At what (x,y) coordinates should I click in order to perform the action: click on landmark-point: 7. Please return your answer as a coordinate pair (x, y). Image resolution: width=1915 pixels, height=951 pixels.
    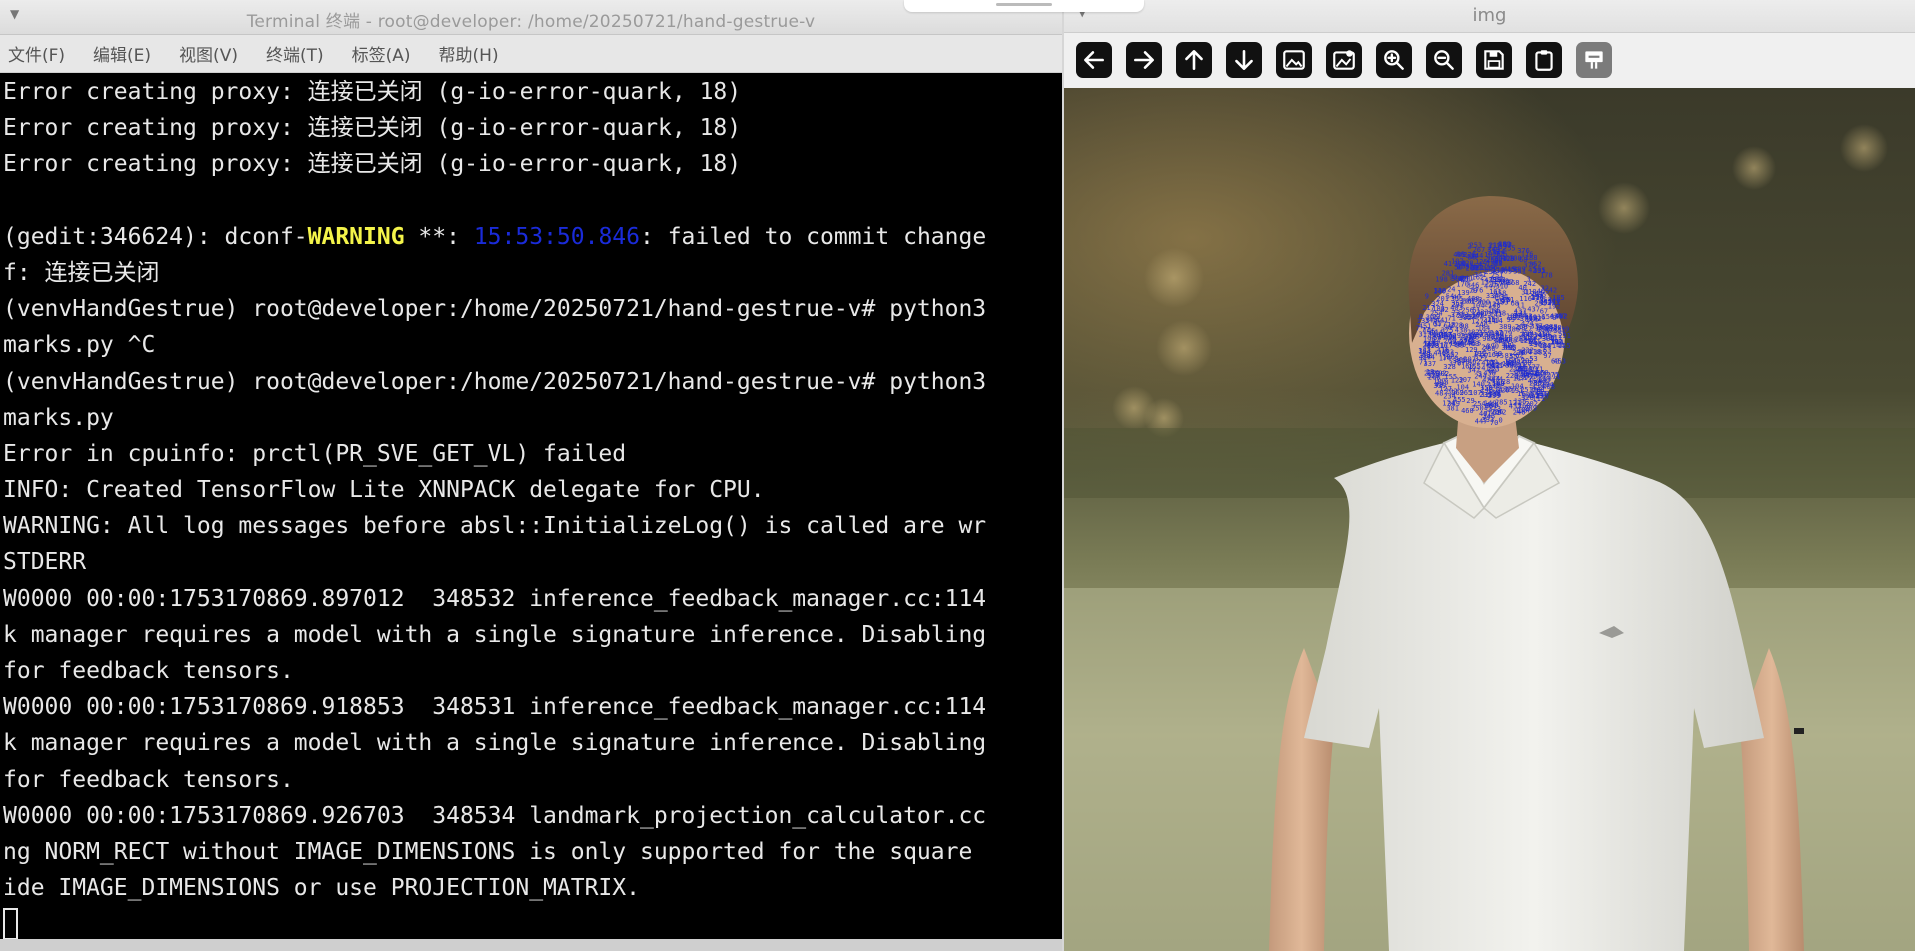
    Looking at the image, I should click on (1418, 329).